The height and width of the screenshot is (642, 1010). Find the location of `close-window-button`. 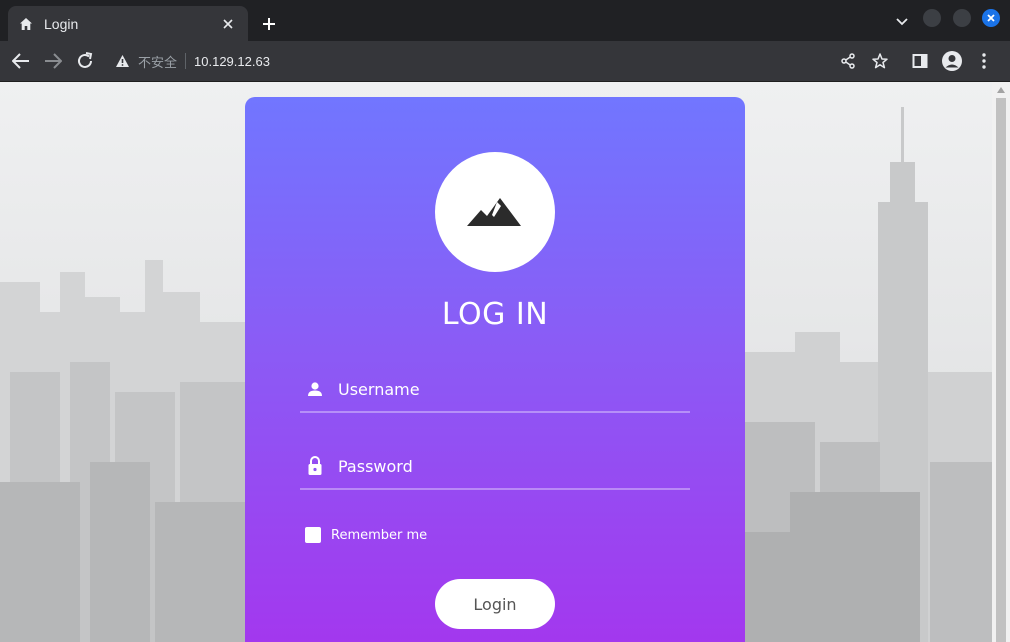

close-window-button is located at coordinates (991, 18).